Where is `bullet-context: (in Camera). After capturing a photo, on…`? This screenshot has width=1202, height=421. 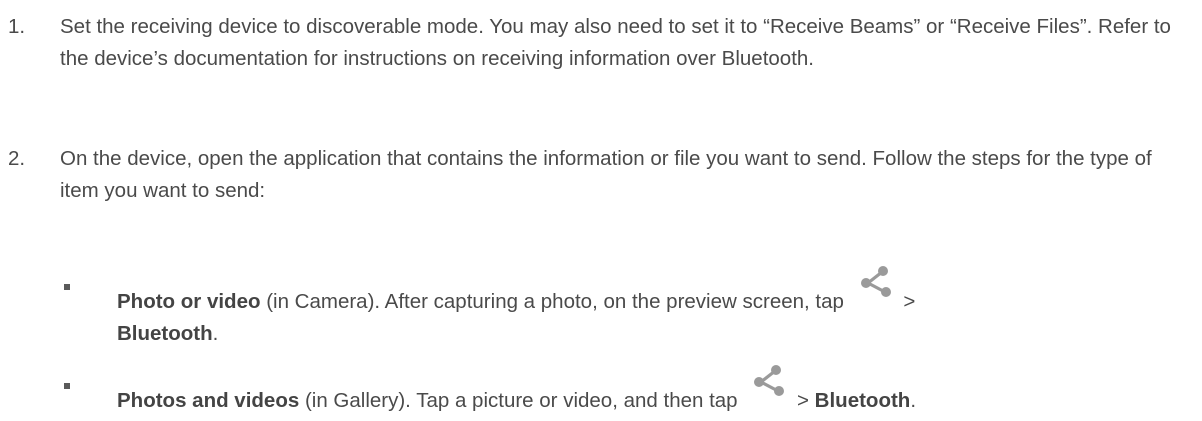 bullet-context: (in Camera). After capturing a photo, on… is located at coordinates (555, 301).